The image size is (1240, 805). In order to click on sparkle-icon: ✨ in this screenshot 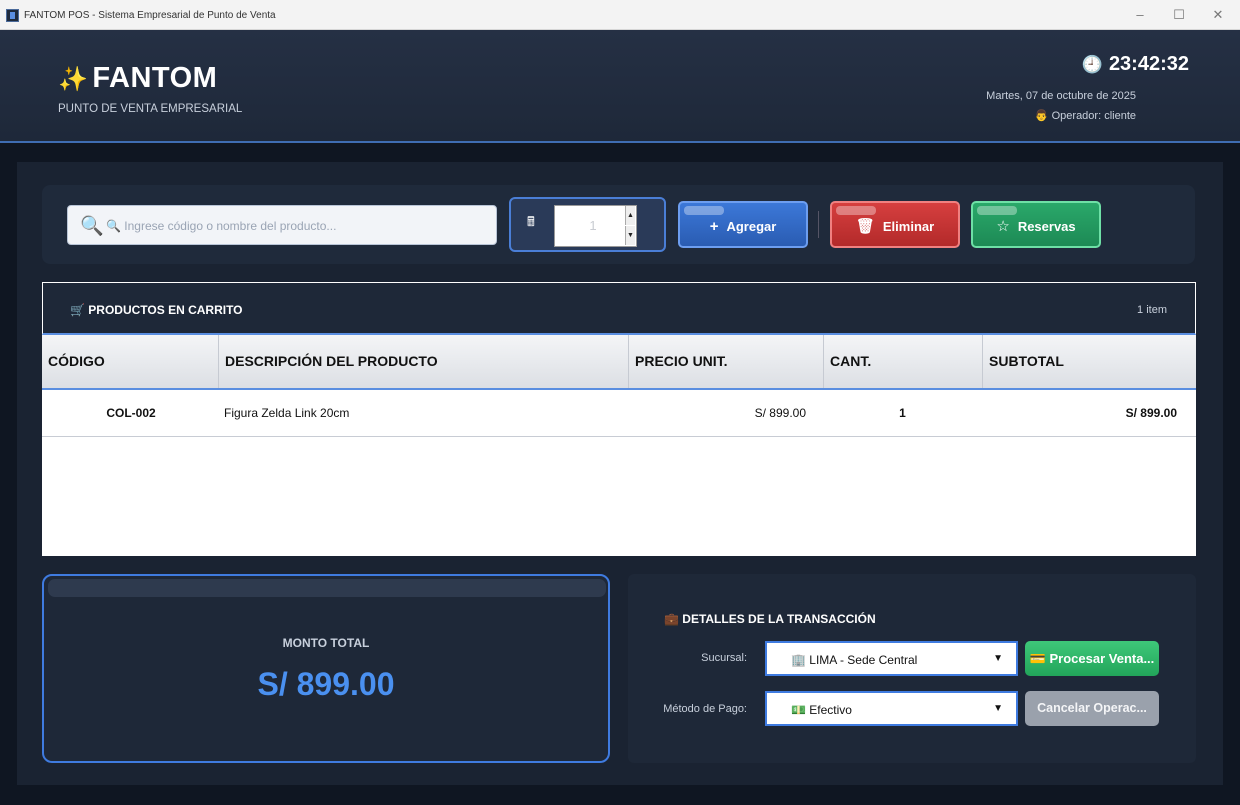, I will do `click(73, 79)`.